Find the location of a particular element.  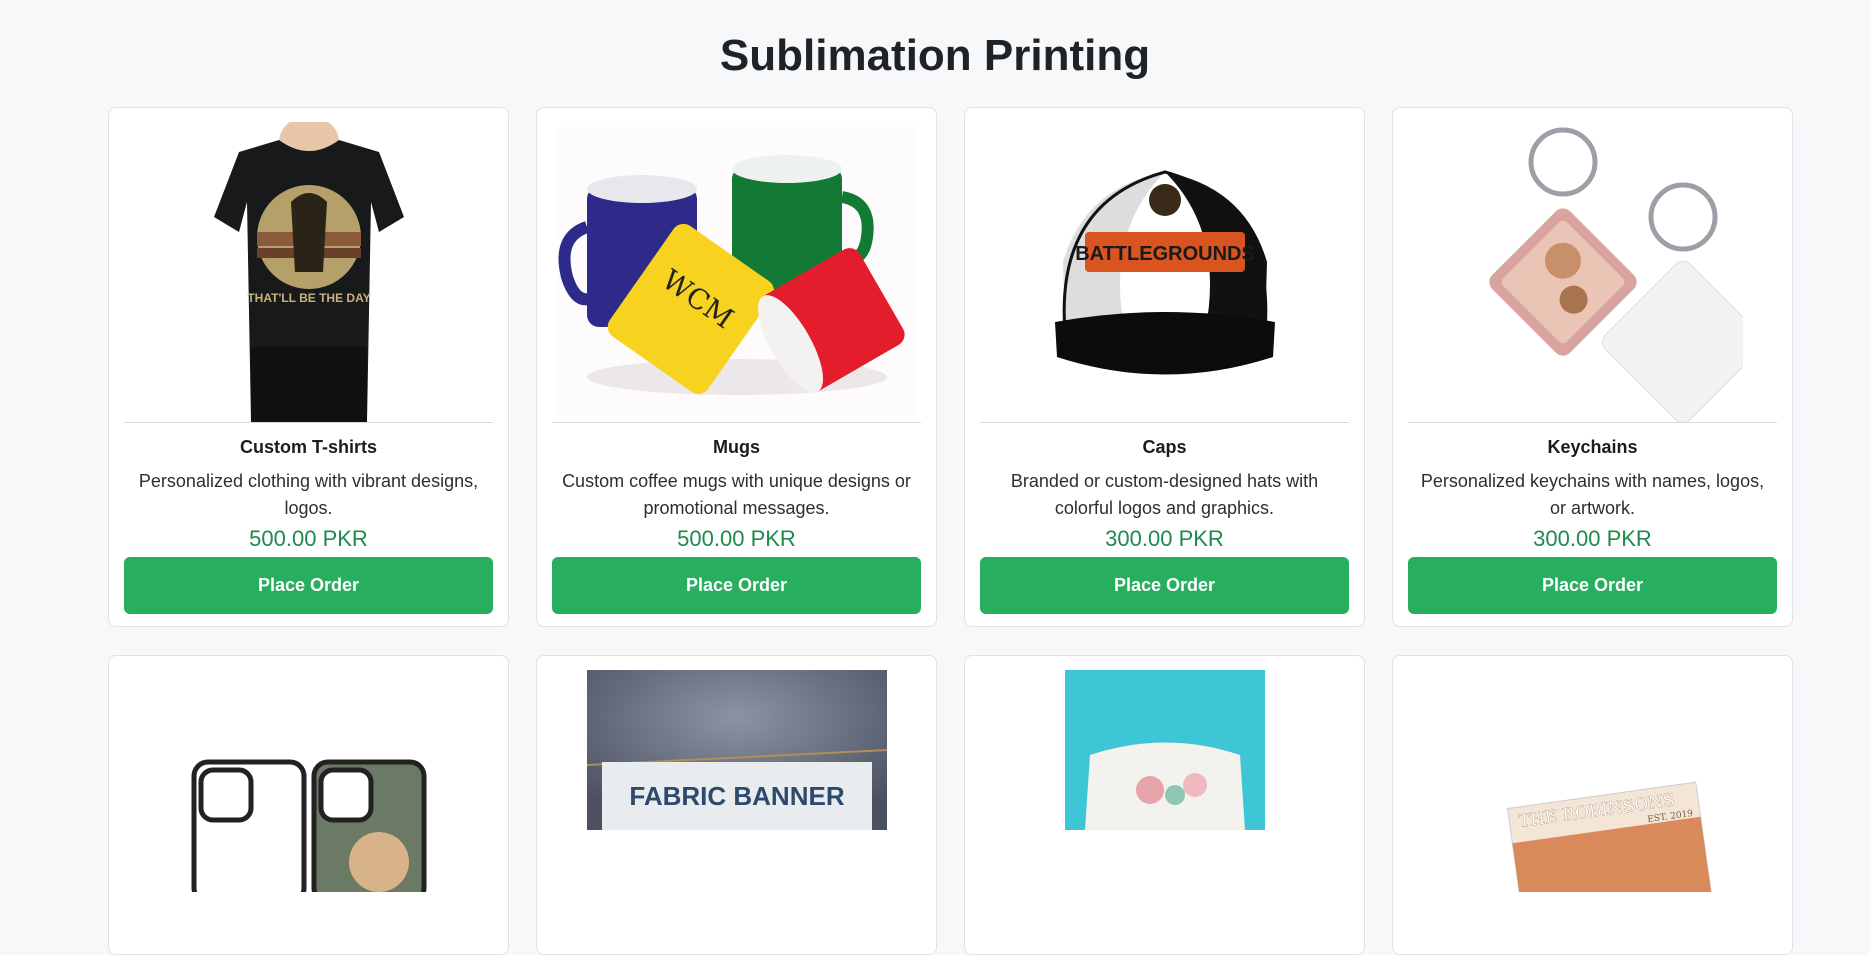

svg-text: THAT'LL BE THE DAY is located at coordinates (308, 298).